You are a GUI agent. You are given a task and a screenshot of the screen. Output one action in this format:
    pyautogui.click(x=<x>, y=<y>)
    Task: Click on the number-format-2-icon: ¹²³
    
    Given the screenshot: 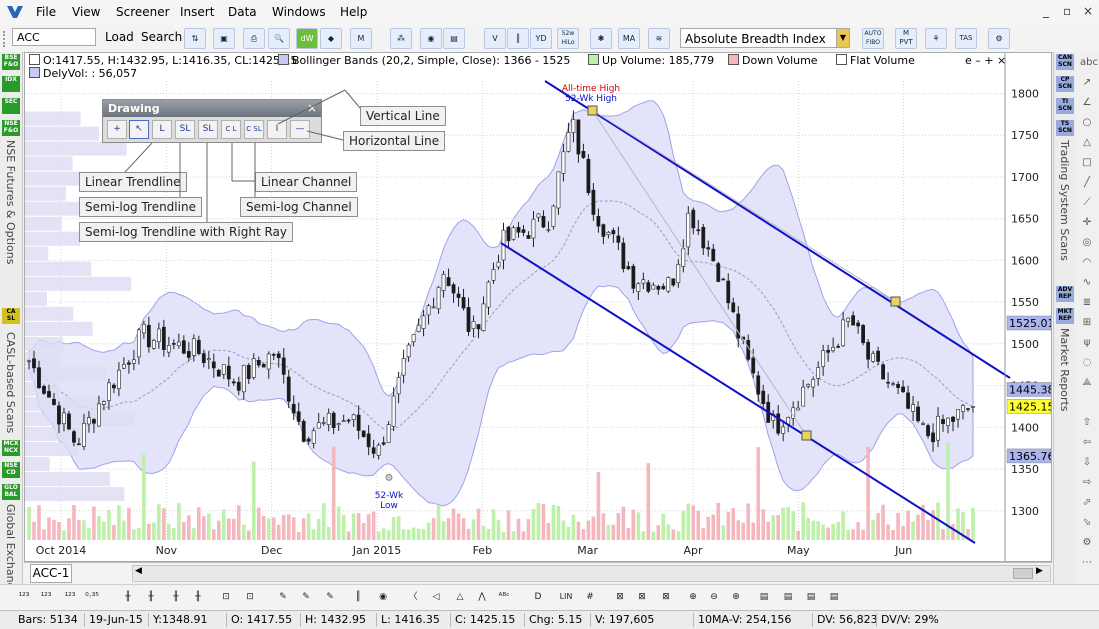 What is the action you would take?
    pyautogui.click(x=46, y=597)
    